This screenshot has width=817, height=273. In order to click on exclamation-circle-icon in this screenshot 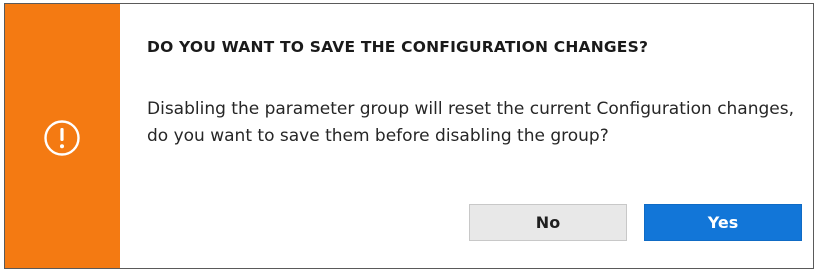, I will do `click(62, 138)`.